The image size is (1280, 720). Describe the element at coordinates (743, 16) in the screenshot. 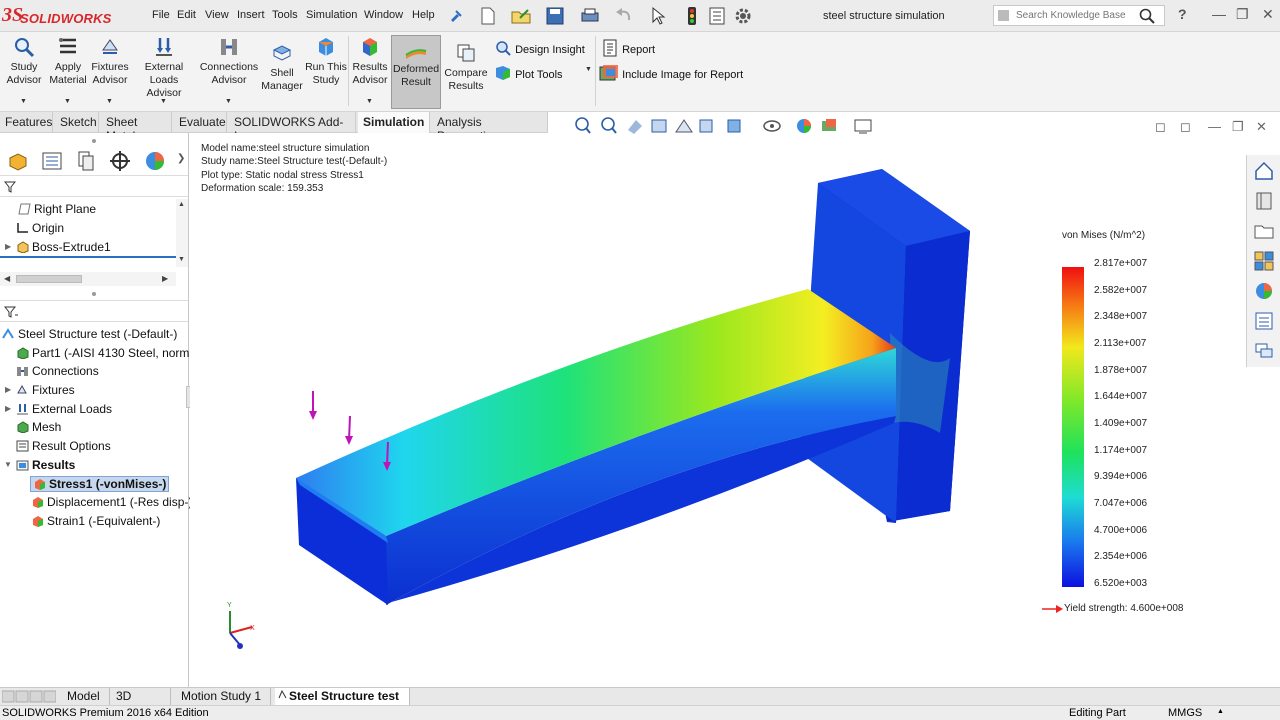

I see `options-gear-icon` at that location.